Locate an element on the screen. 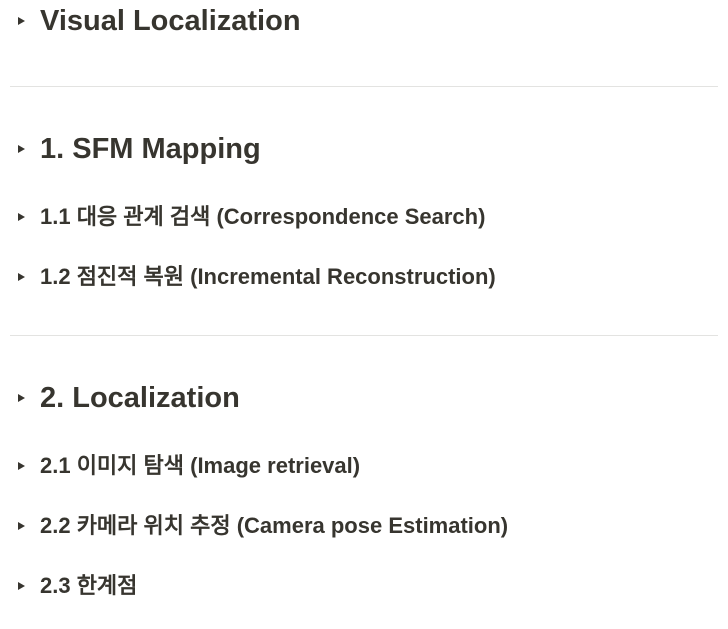 Image resolution: width=728 pixels, height=629 pixels. heading-text: 1. SFM Mapping is located at coordinates (150, 149).